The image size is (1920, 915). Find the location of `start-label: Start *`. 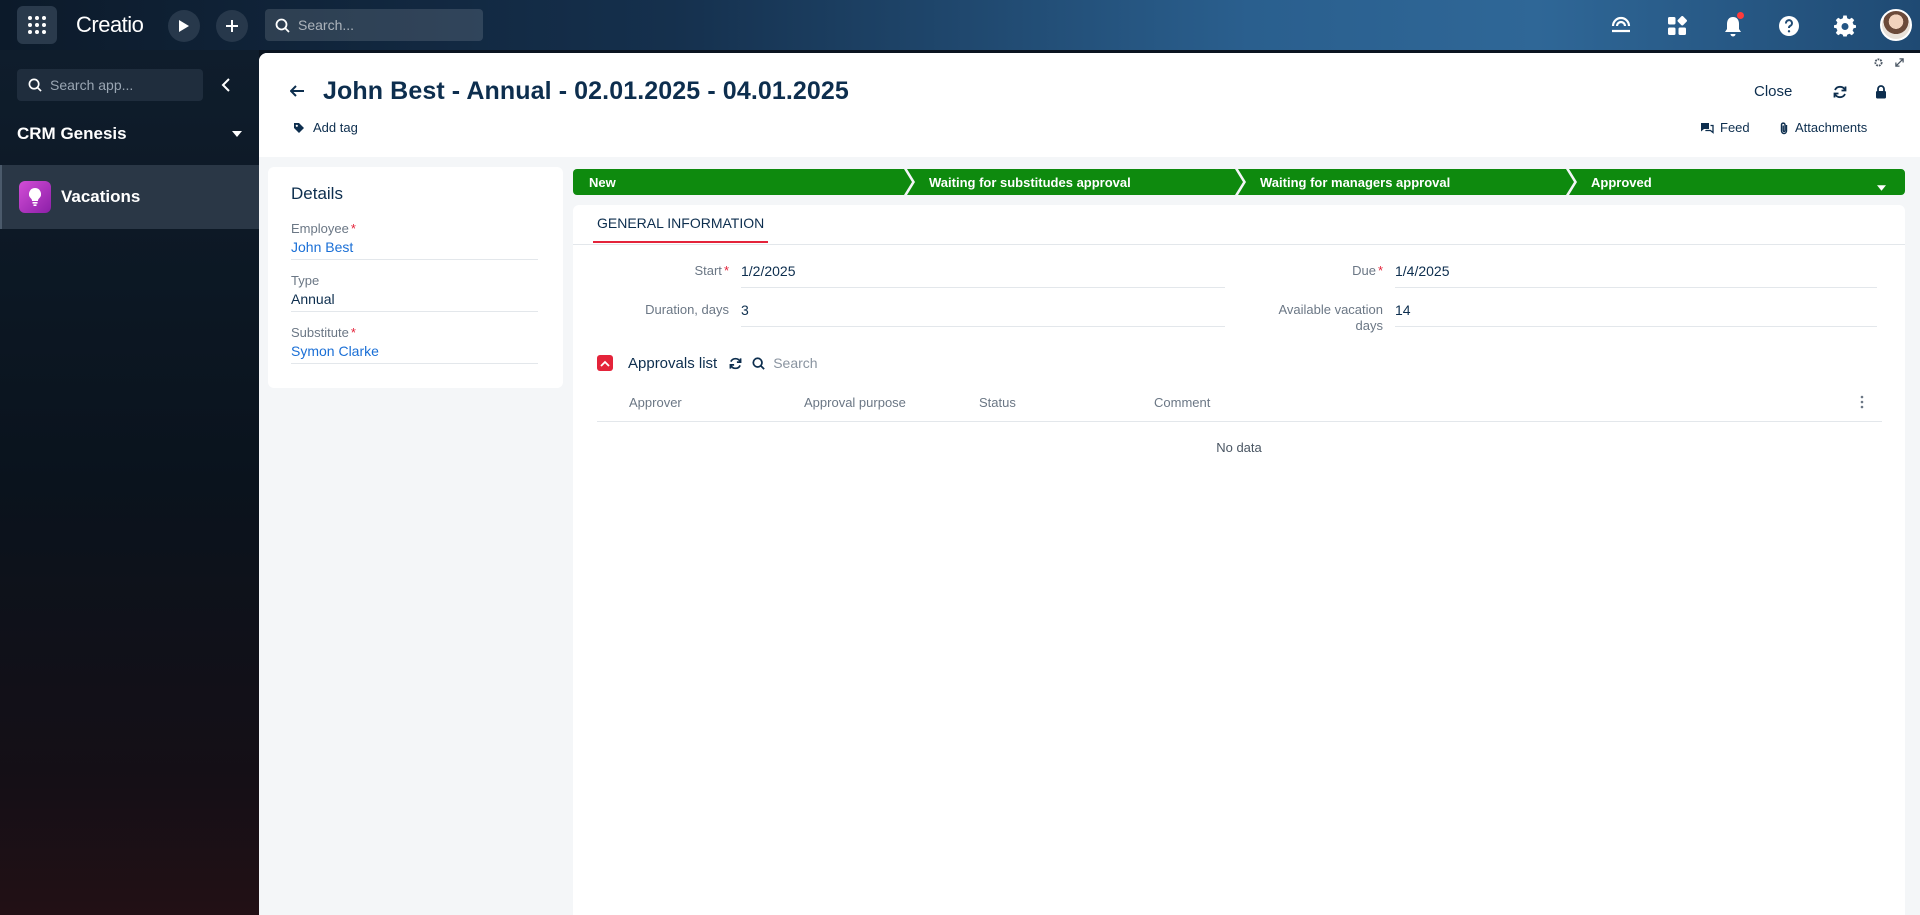

start-label: Start * is located at coordinates (681, 271).